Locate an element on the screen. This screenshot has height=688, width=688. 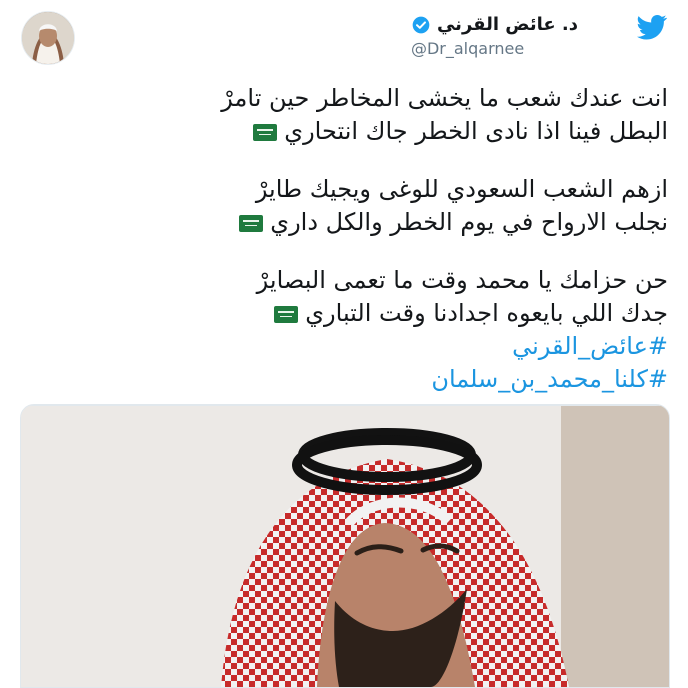
tweet-line: البطل فينا اذا نادى الخطر جاك انتحاري is located at coordinates (348, 131).